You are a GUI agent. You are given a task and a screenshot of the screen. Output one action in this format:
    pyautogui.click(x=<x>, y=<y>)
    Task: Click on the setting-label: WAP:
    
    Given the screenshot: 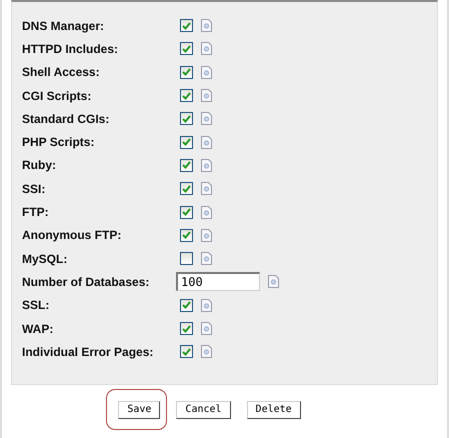 What is the action you would take?
    pyautogui.click(x=38, y=329)
    